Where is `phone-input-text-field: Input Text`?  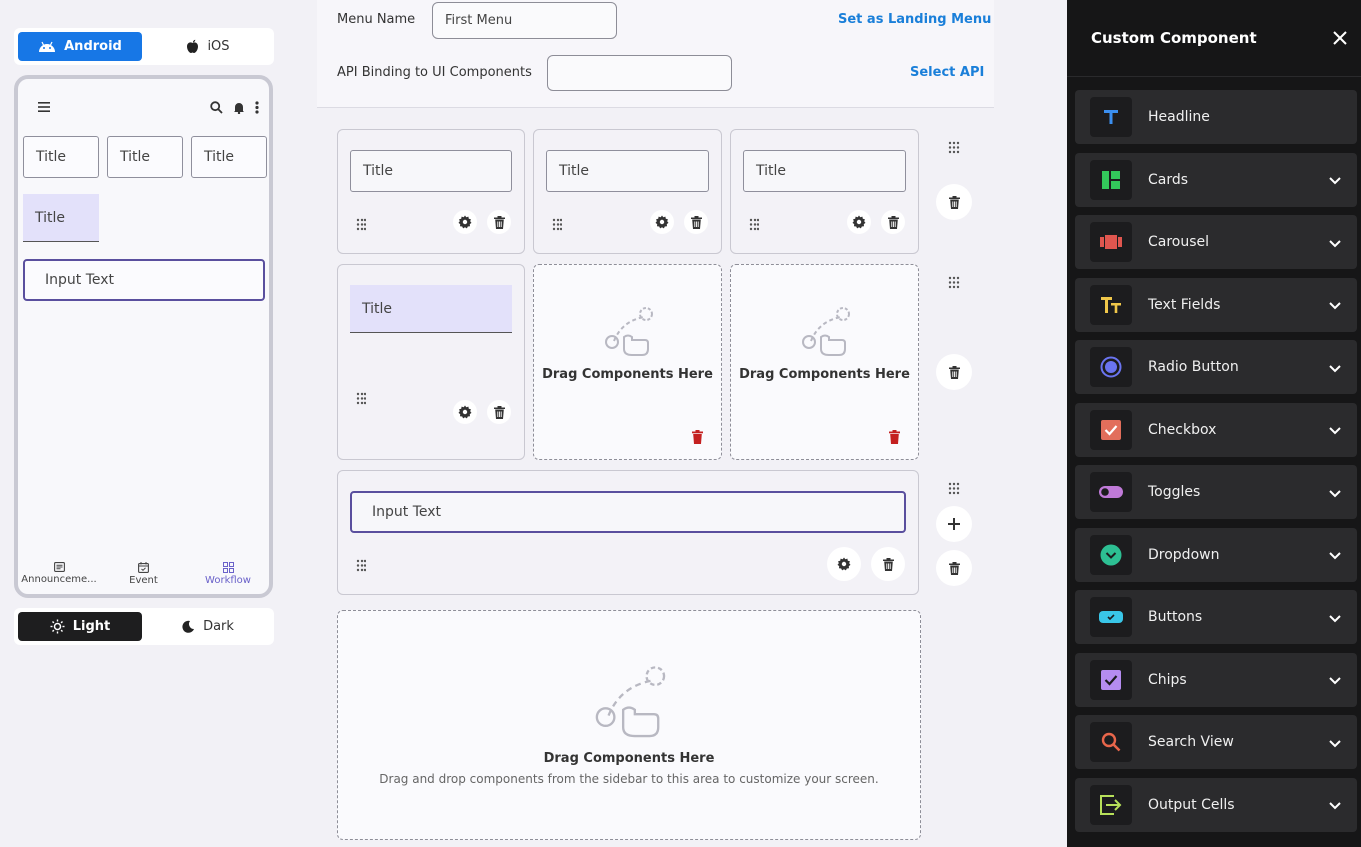 phone-input-text-field: Input Text is located at coordinates (144, 280).